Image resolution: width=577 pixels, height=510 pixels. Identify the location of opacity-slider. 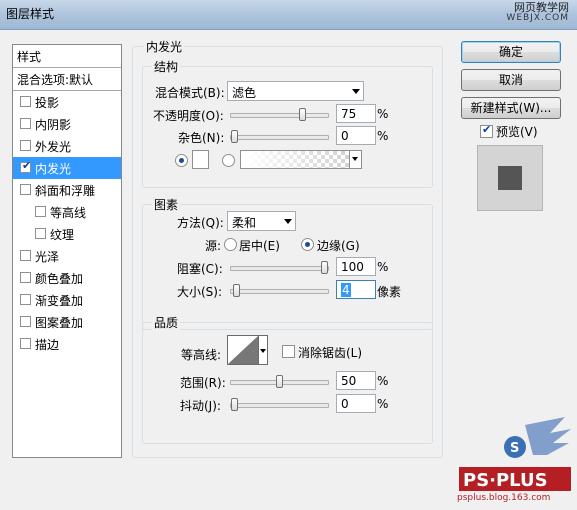
(279, 114).